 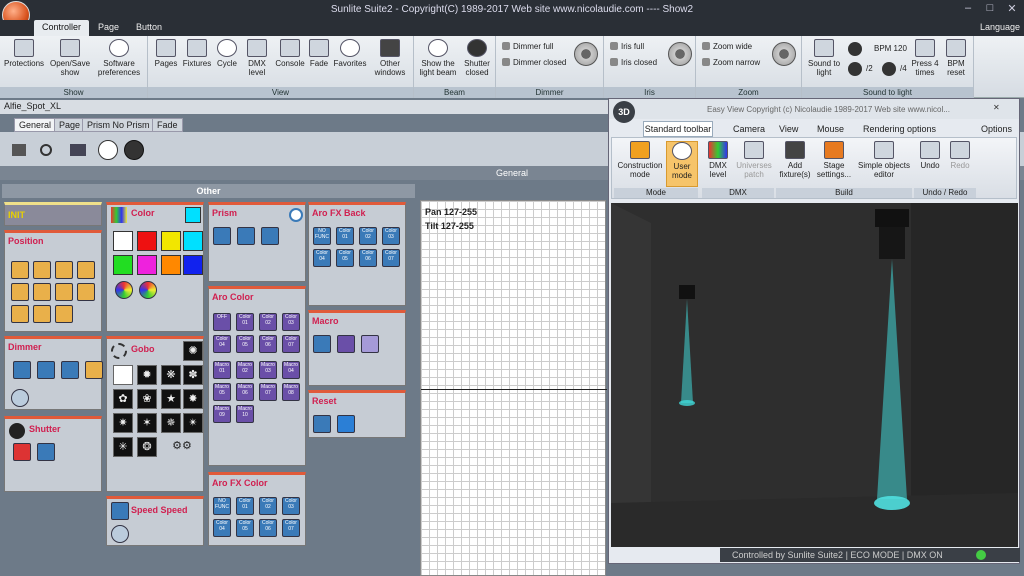 What do you see at coordinates (291, 528) in the screenshot?
I see `fx-color-button-8: Color 07` at bounding box center [291, 528].